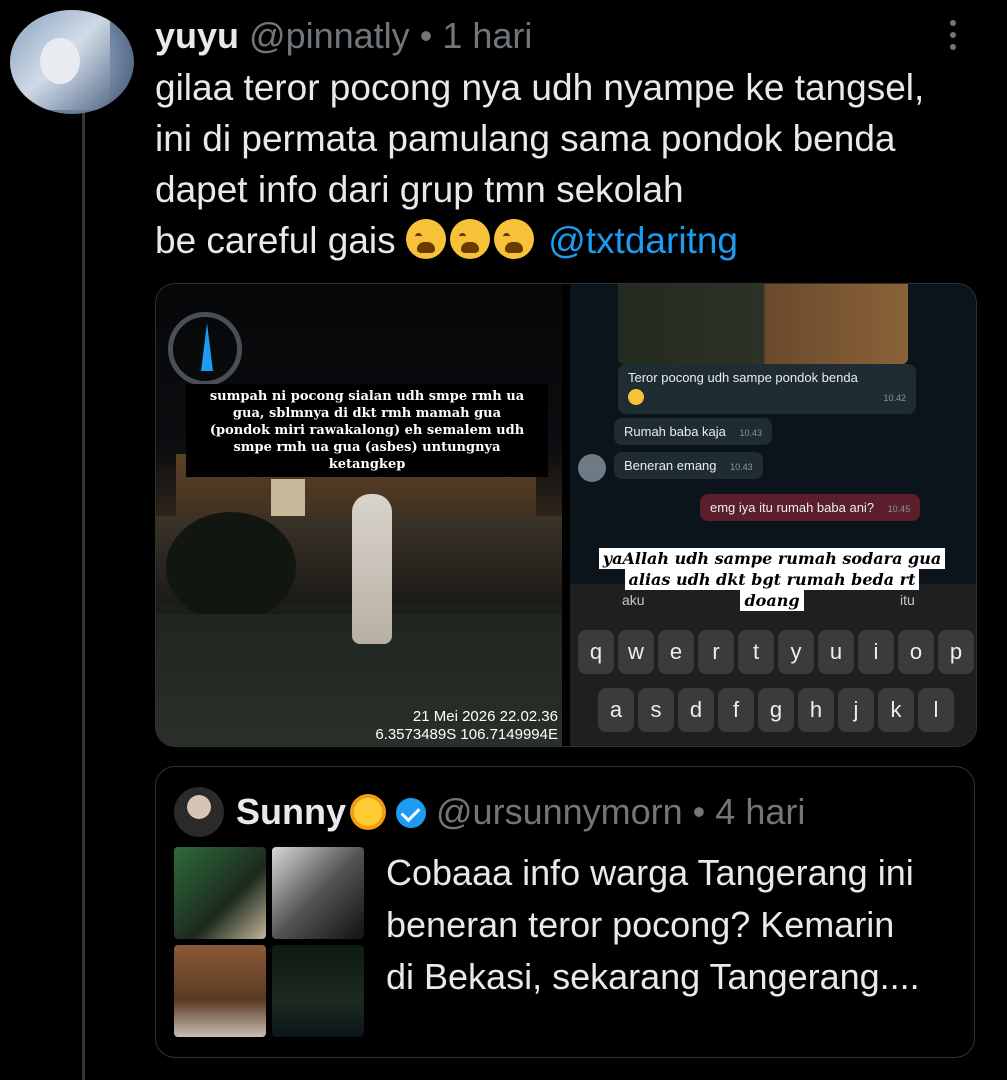 This screenshot has width=1007, height=1080. I want to click on mention-link: @txtdaritng, so click(643, 240).